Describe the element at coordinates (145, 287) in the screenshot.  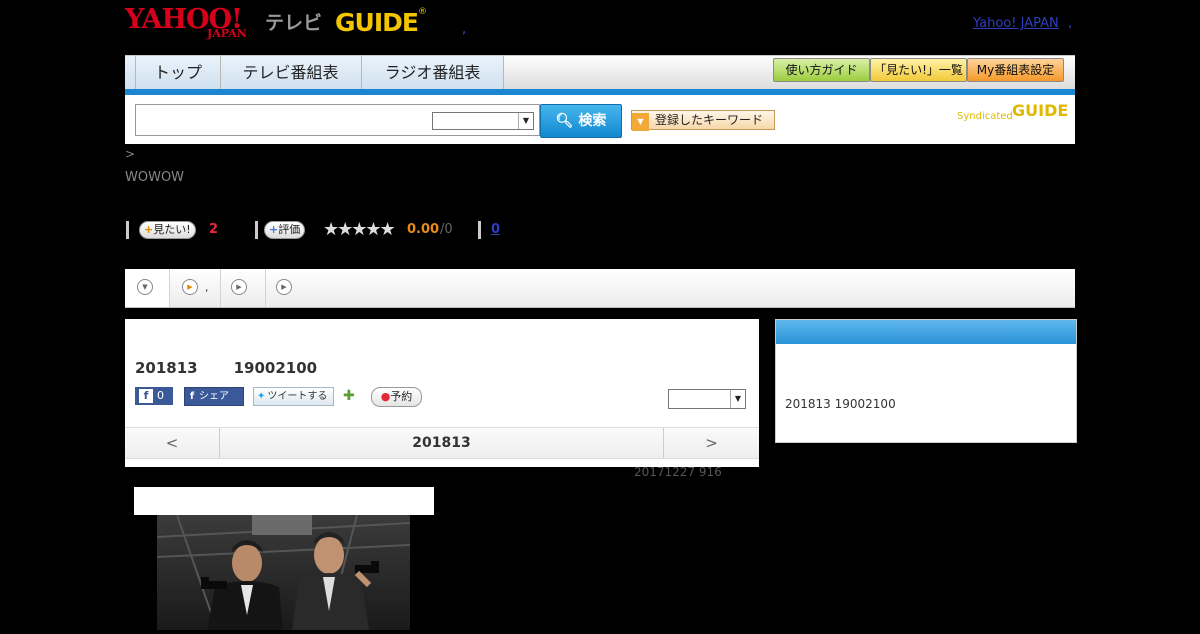
I see `chevron-down-circle-icon: ▼` at that location.